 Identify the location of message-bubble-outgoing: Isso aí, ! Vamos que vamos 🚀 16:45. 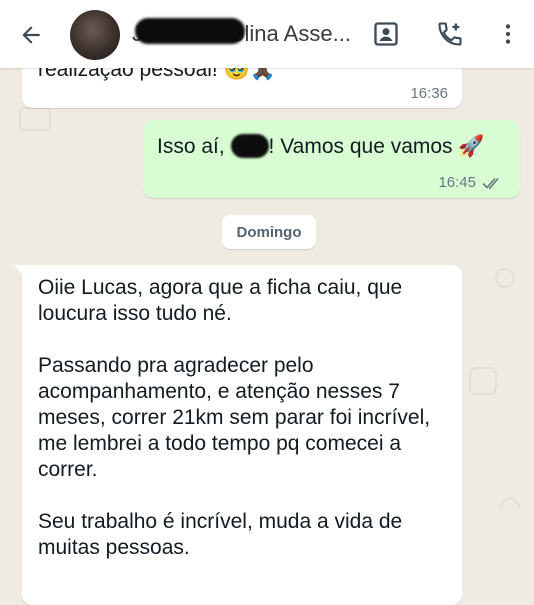
(331, 159).